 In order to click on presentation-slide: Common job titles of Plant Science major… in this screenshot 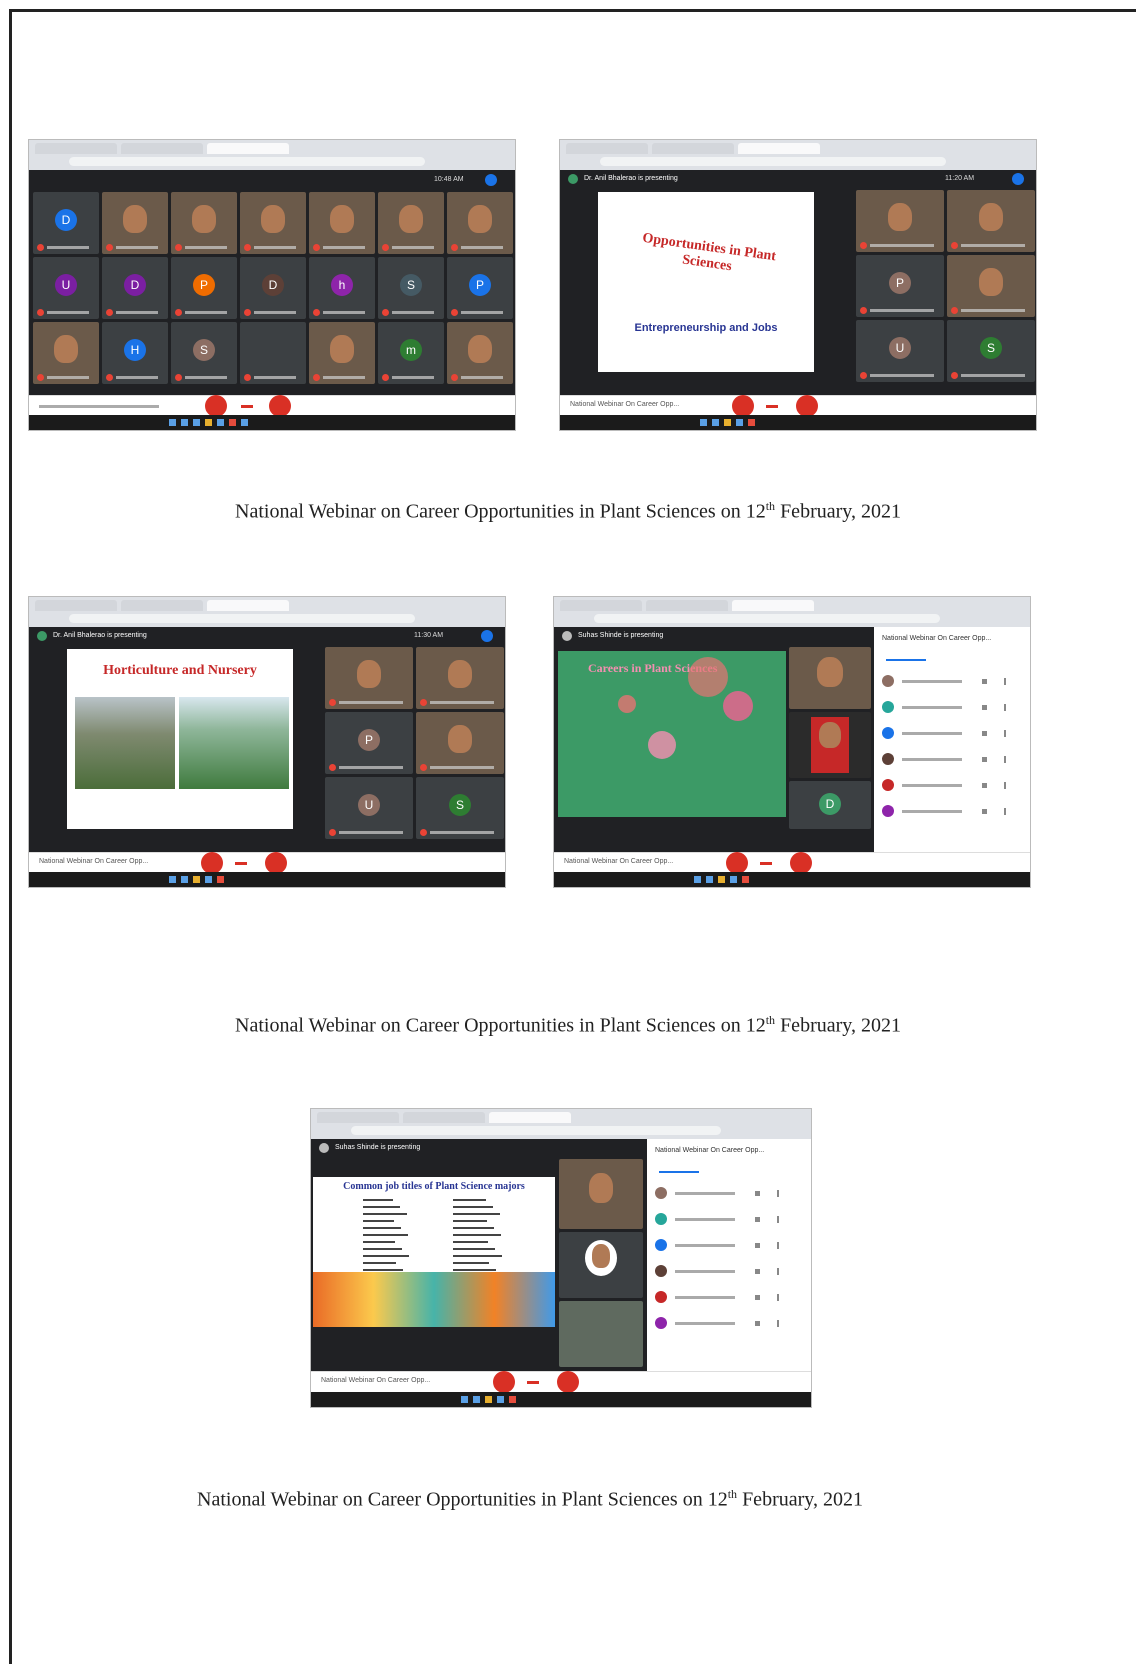, I will do `click(434, 1252)`.